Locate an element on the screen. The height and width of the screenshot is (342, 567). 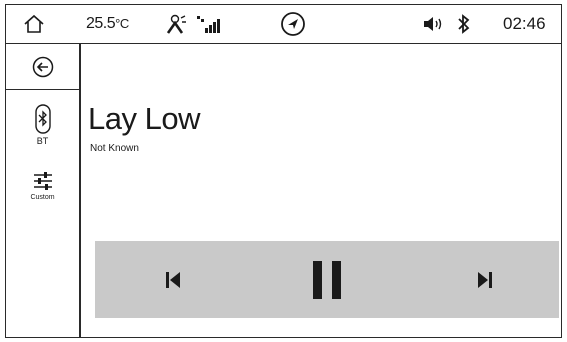
signal-status is located at coordinates (209, 23).